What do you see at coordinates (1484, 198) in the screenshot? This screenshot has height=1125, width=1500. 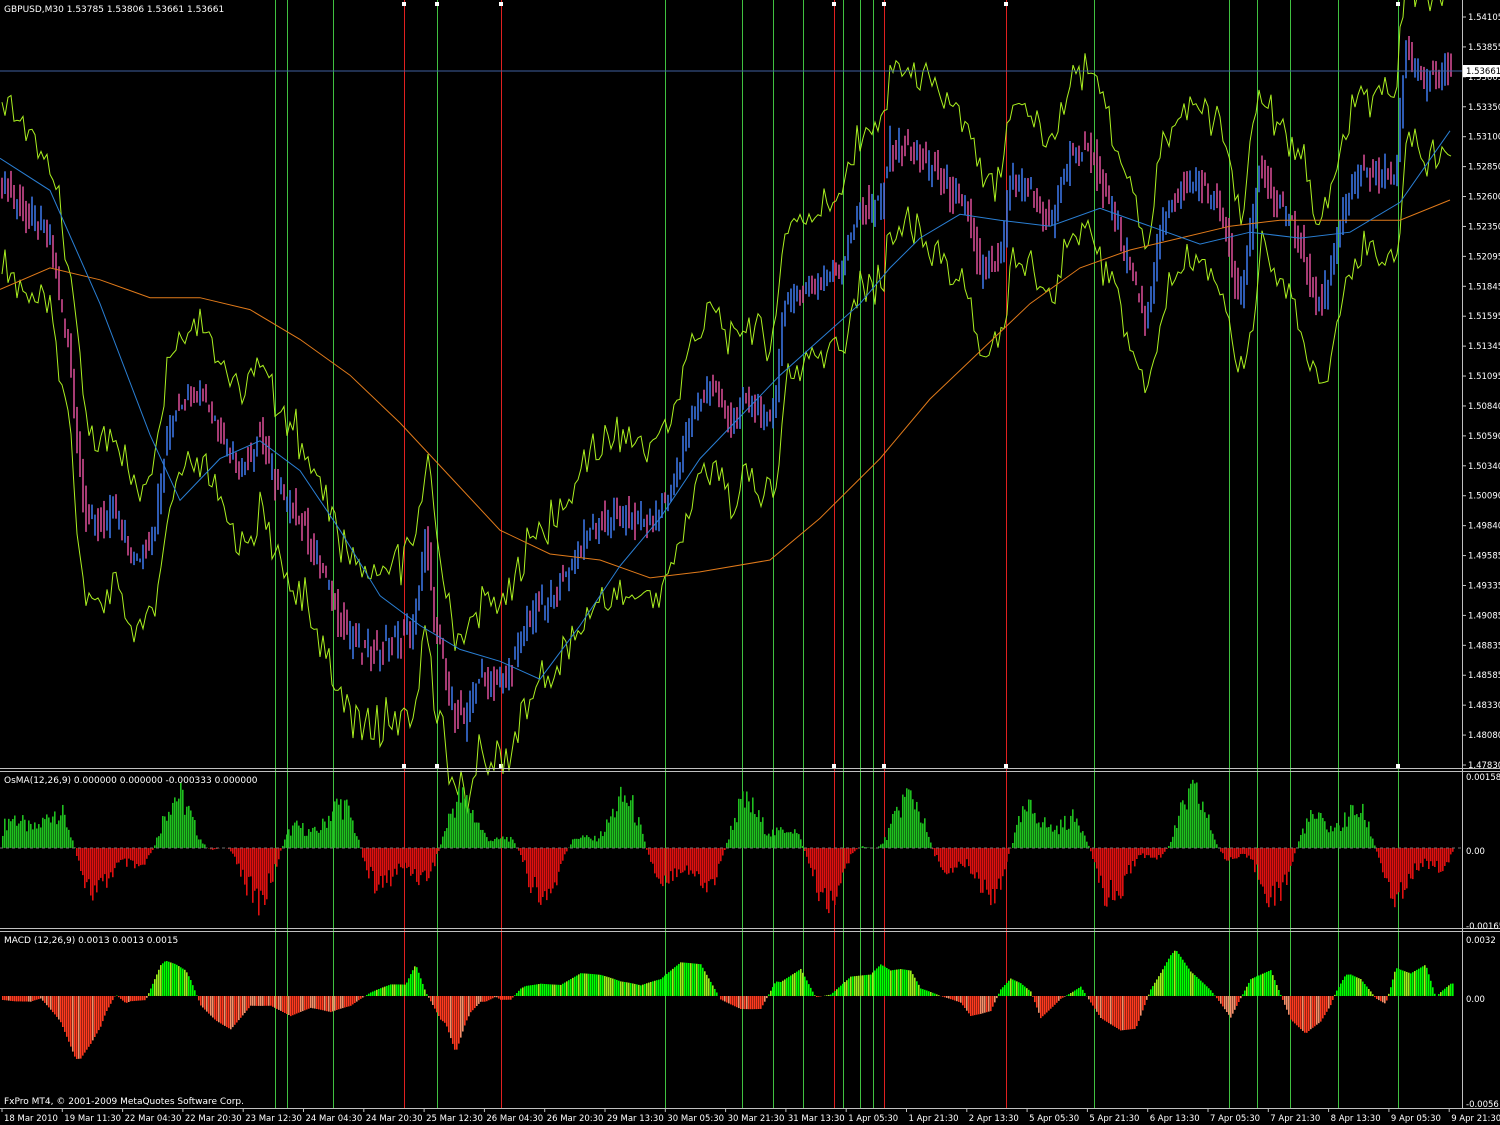 I see `price-tick-label: 1.52600` at bounding box center [1484, 198].